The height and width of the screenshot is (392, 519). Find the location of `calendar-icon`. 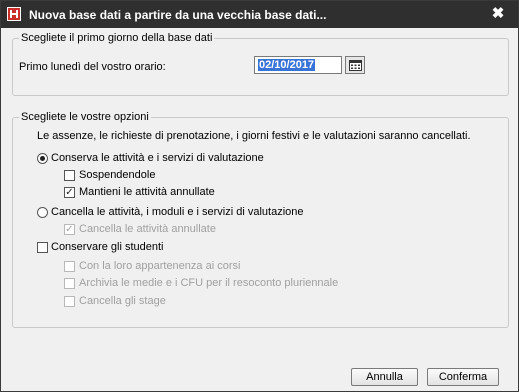

calendar-icon is located at coordinates (355, 65).